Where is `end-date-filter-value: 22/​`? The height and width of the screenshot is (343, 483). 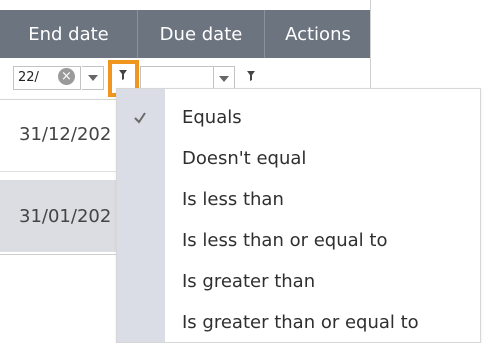 end-date-filter-value: 22/​ is located at coordinates (28, 77).